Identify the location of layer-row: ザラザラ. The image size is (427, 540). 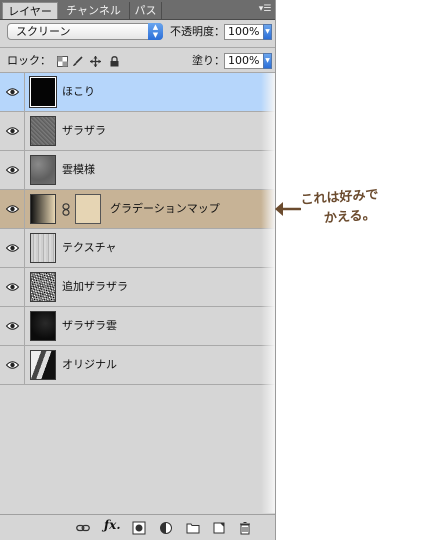
(137, 131).